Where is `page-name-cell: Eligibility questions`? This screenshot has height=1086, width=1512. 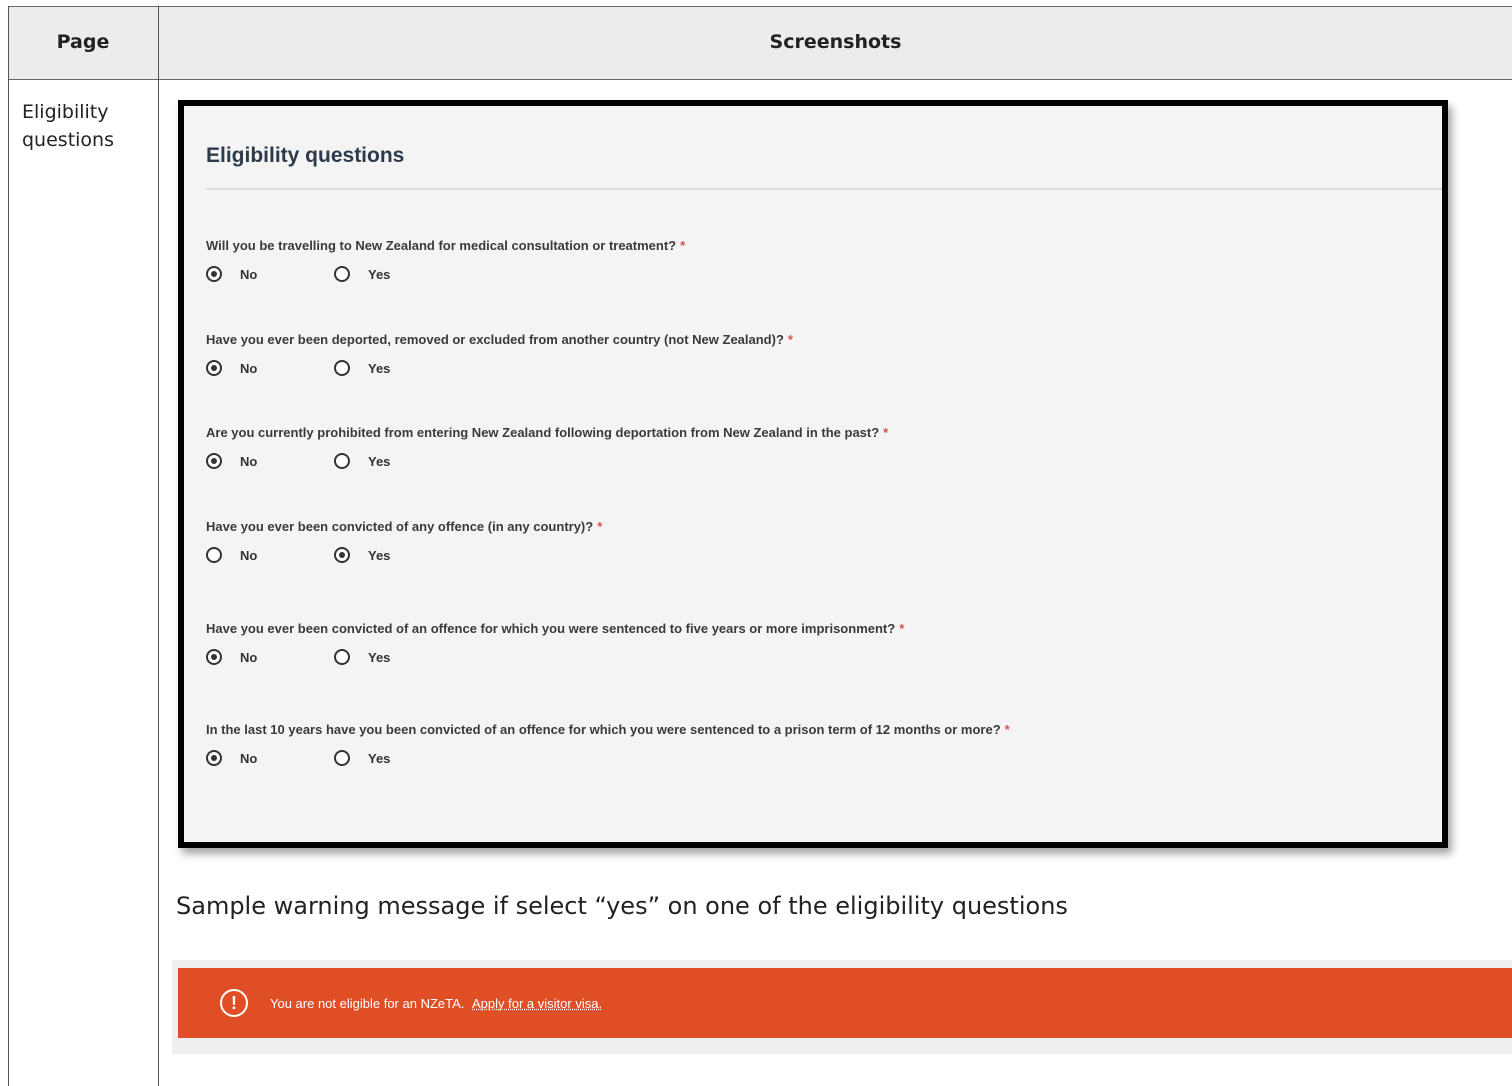 page-name-cell: Eligibility questions is located at coordinates (68, 126).